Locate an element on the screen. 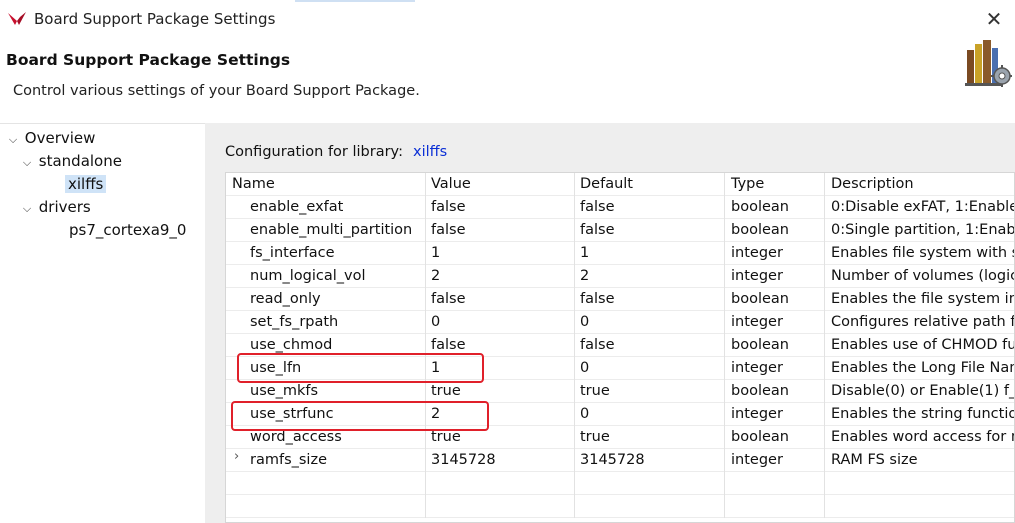 This screenshot has height=523, width=1015. cell-description: 0:Disable exFAT, 1:Enable exFAT is located at coordinates (923, 207).